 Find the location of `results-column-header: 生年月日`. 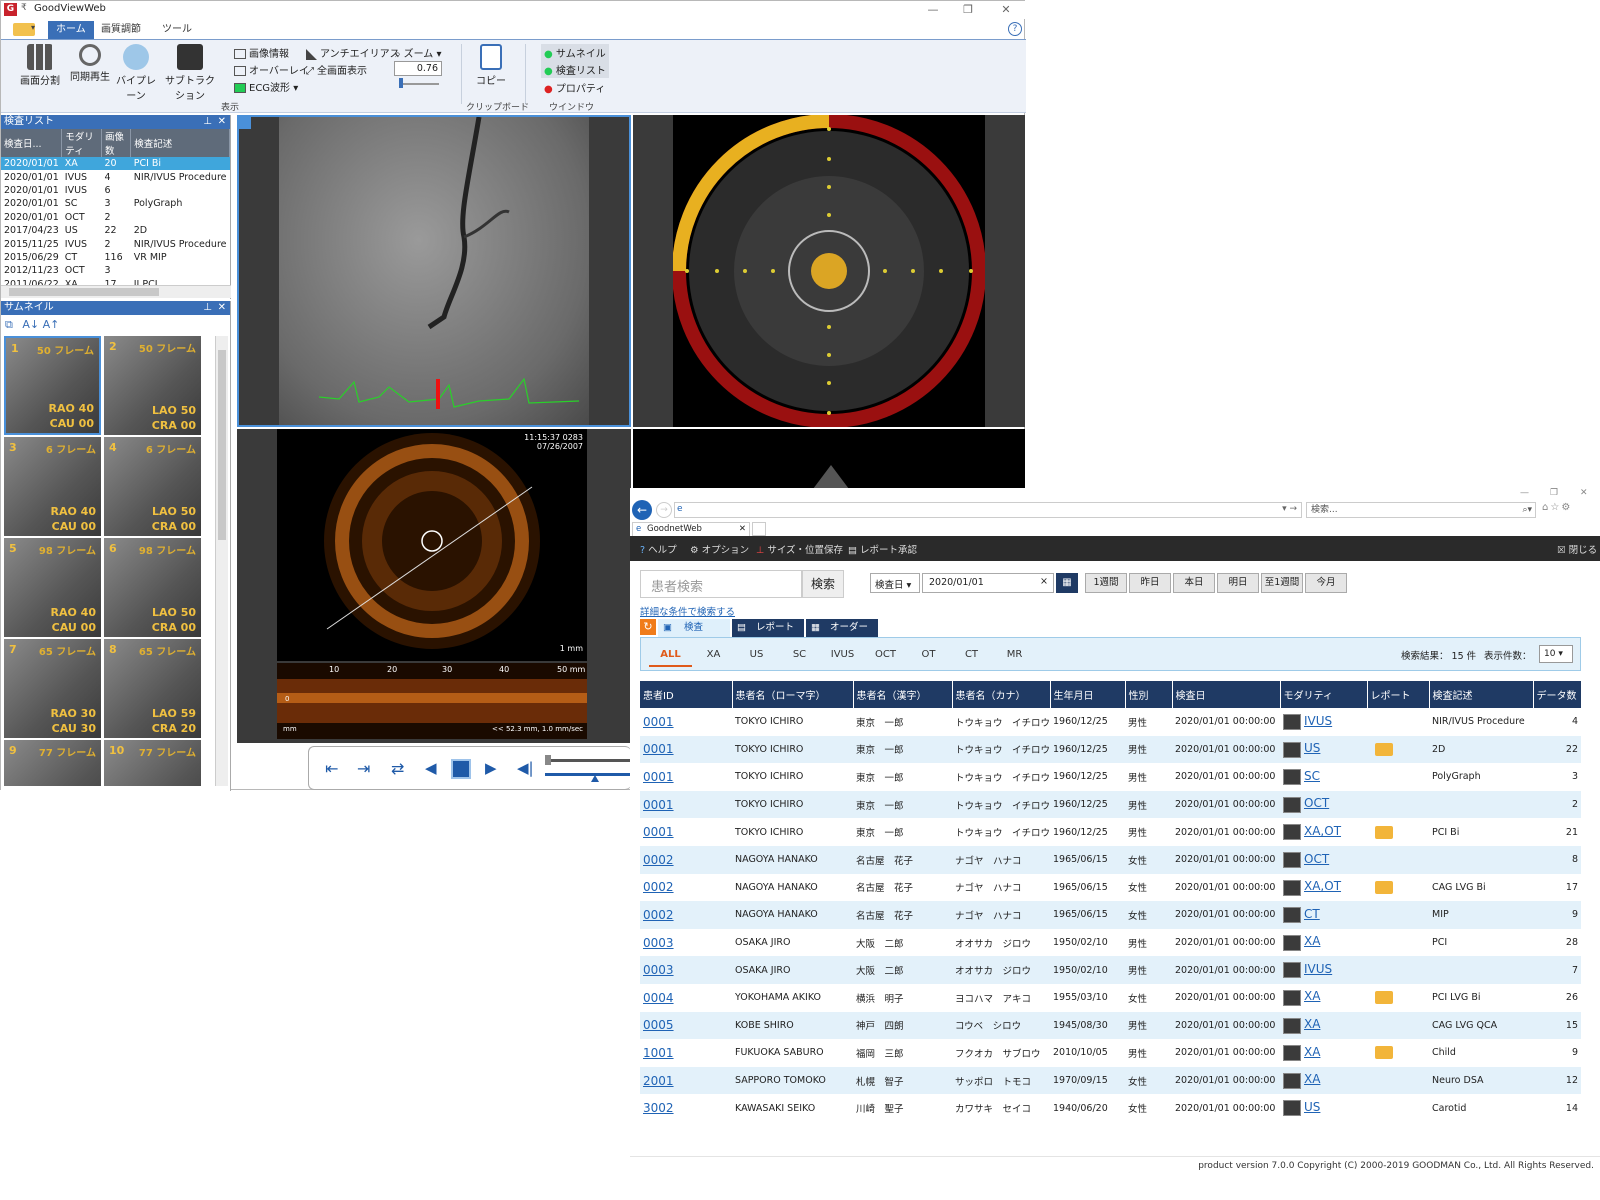

results-column-header: 生年月日 is located at coordinates (1088, 694).